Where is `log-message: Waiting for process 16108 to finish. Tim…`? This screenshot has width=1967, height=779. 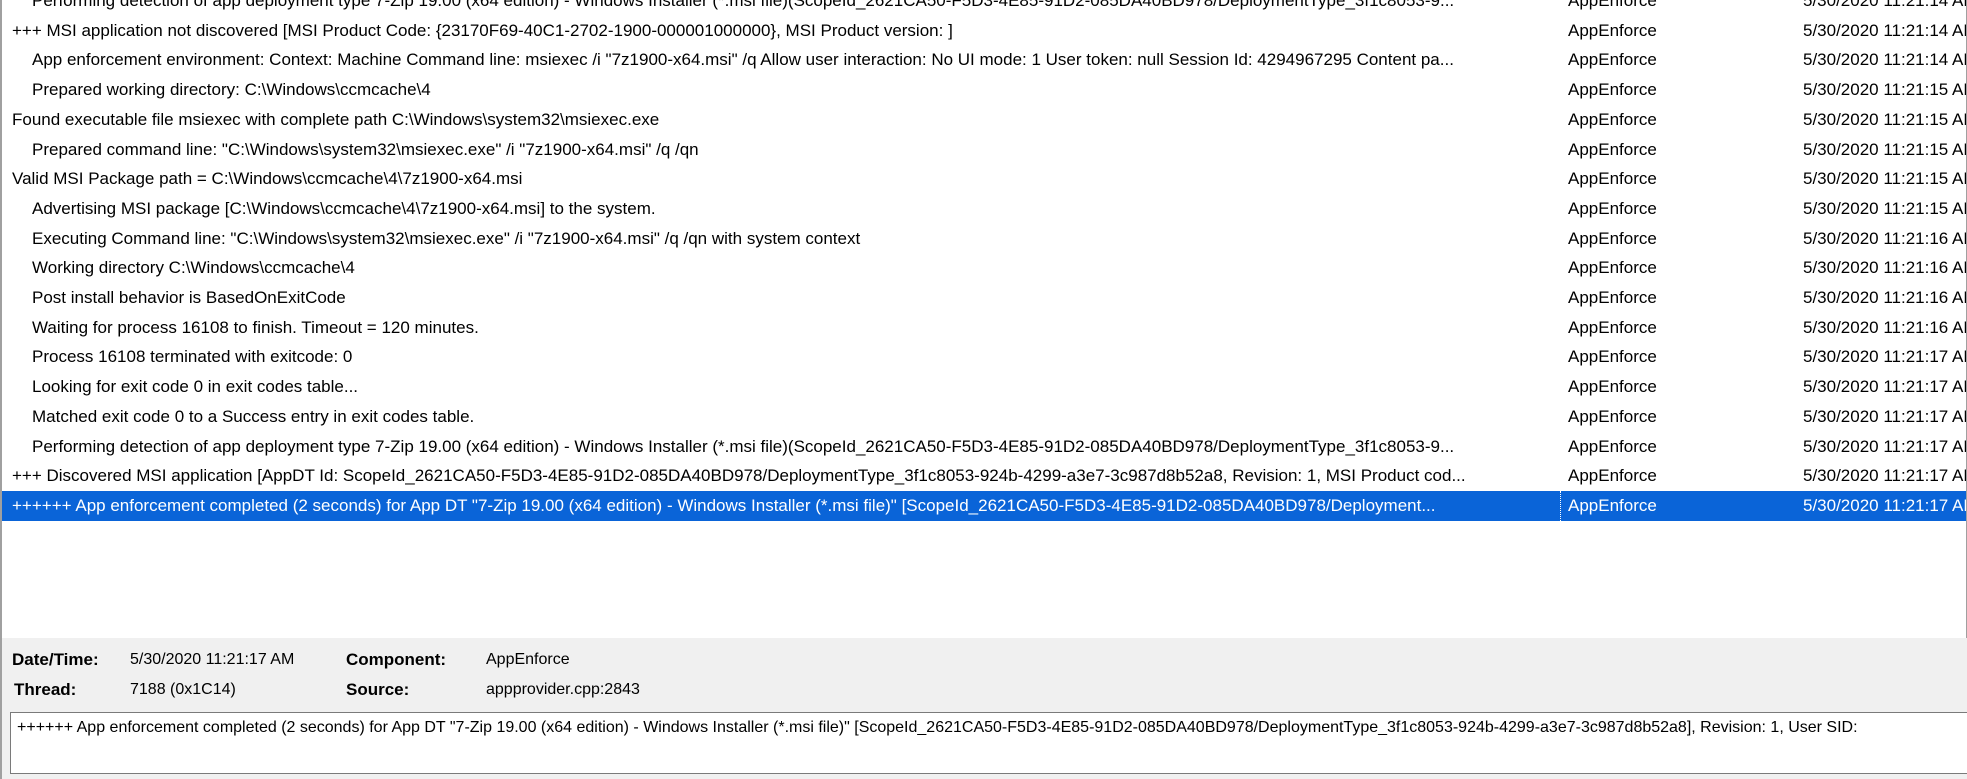 log-message: Waiting for process 16108 to finish. Tim… is located at coordinates (255, 327).